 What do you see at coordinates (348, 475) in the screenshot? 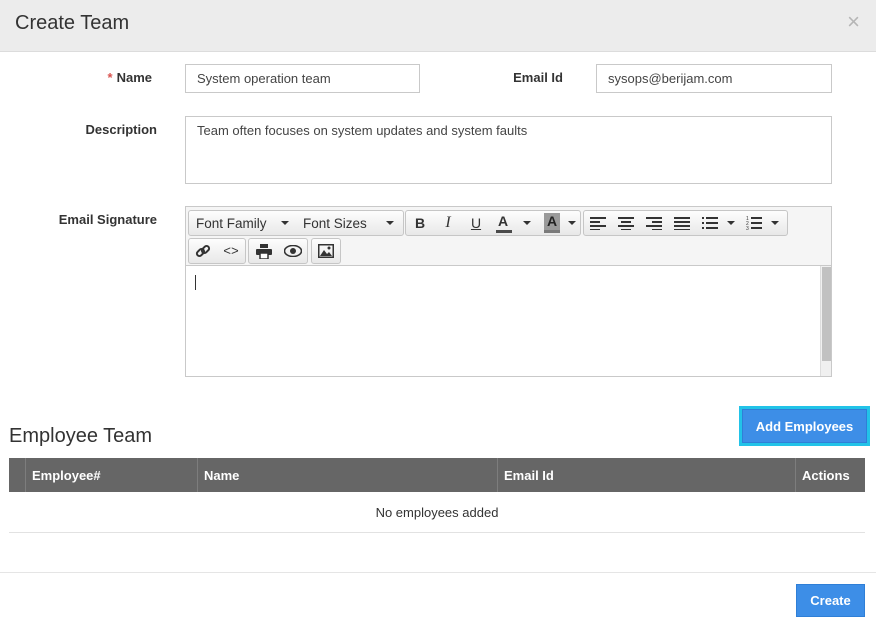
I see `table-header-name: Name` at bounding box center [348, 475].